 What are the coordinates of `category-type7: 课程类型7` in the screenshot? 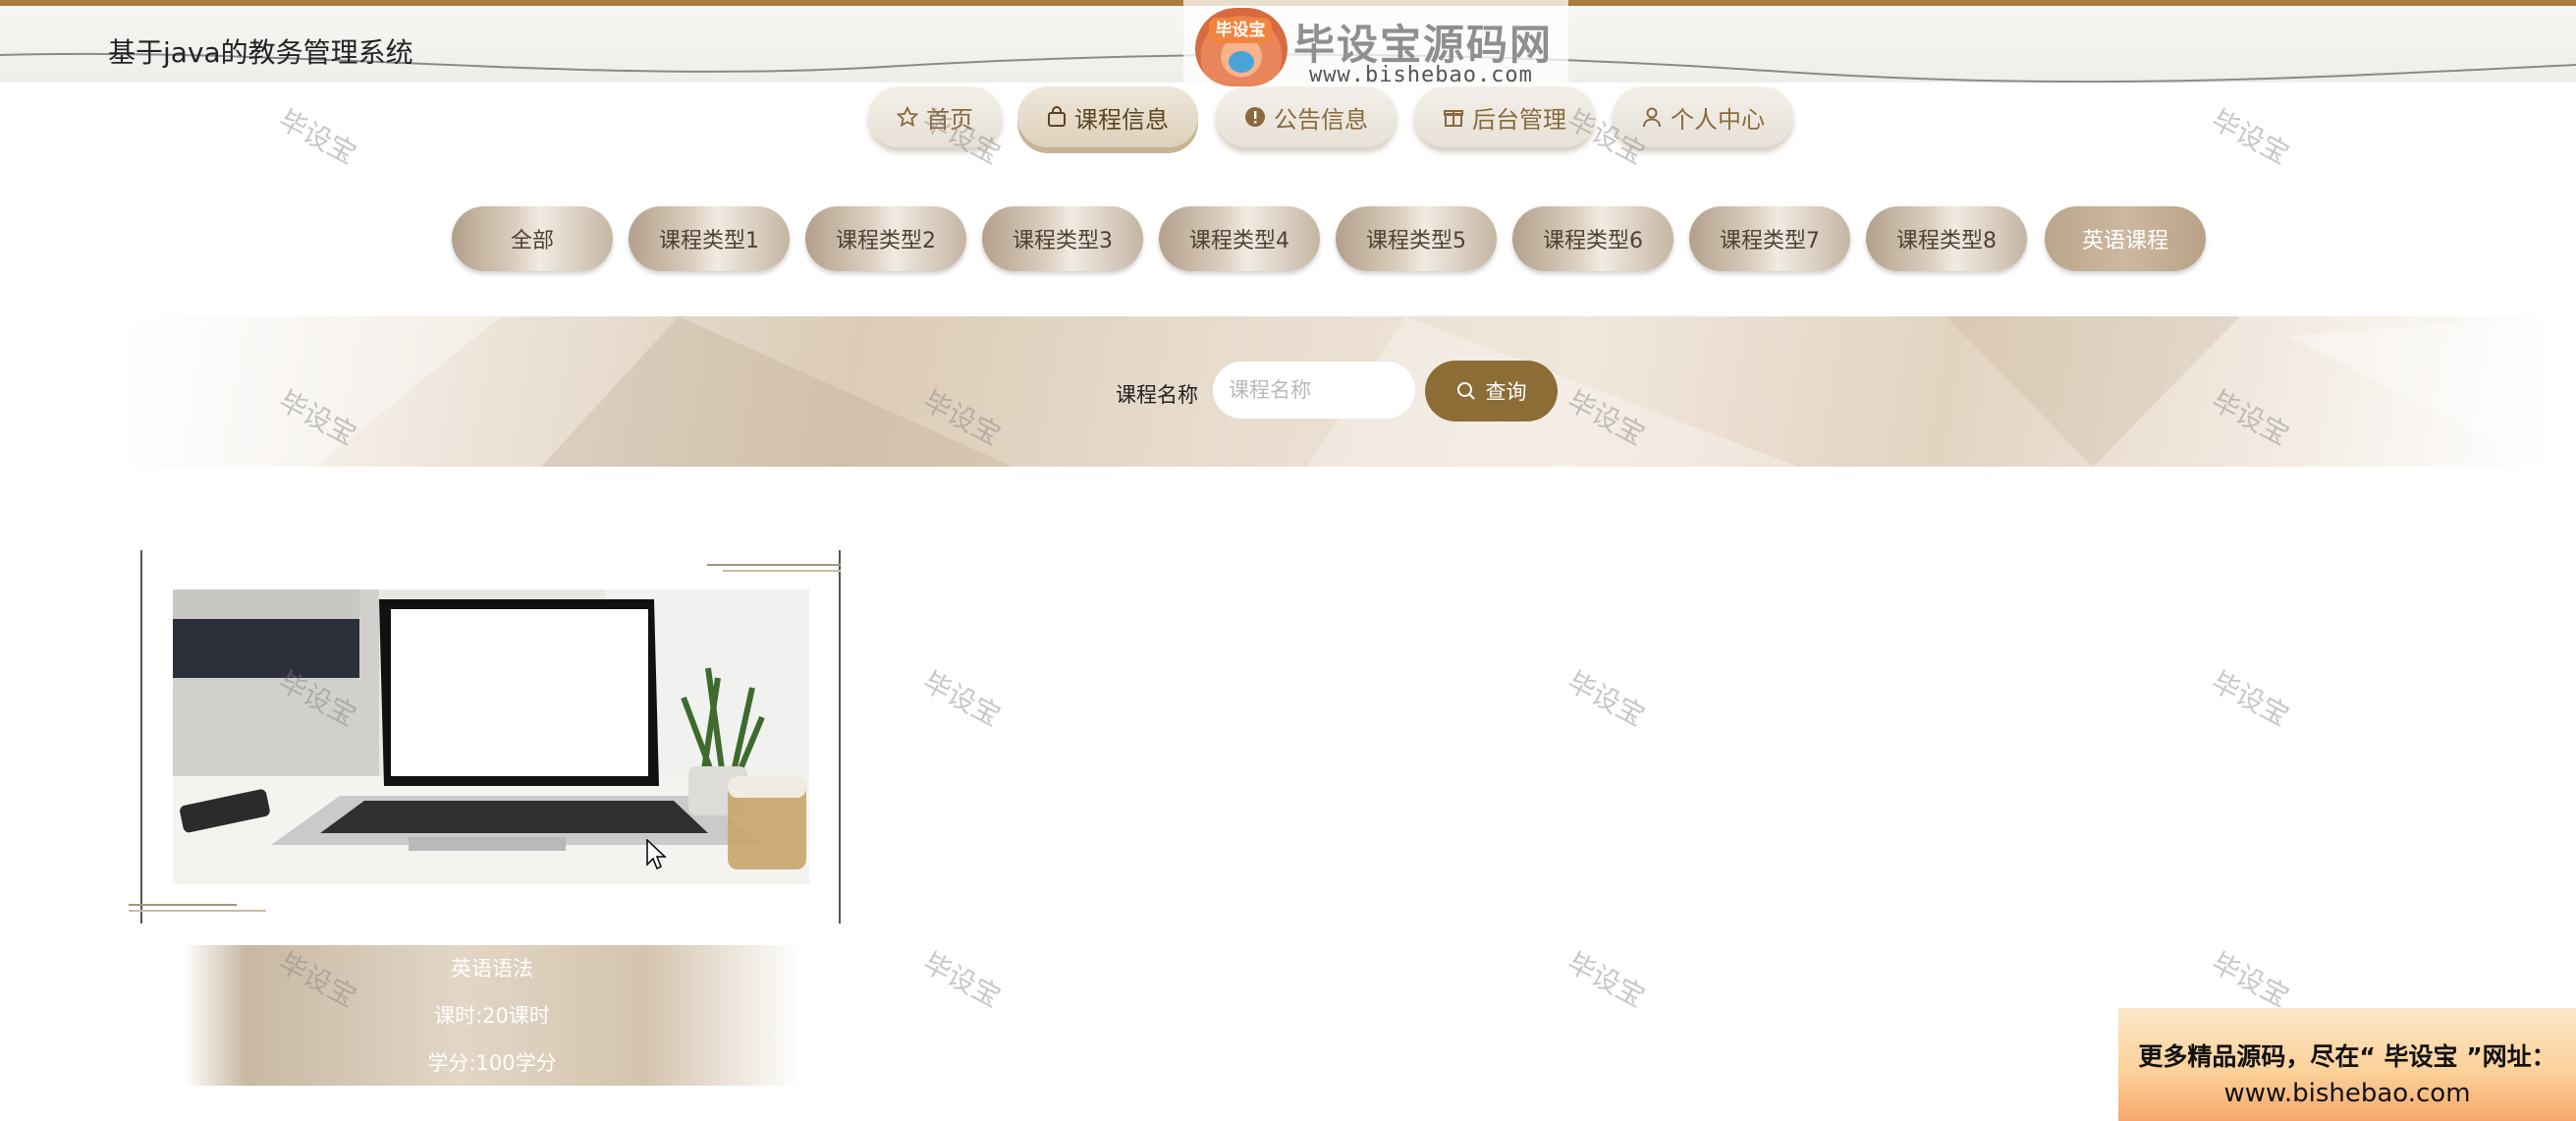 It's located at (1769, 239).